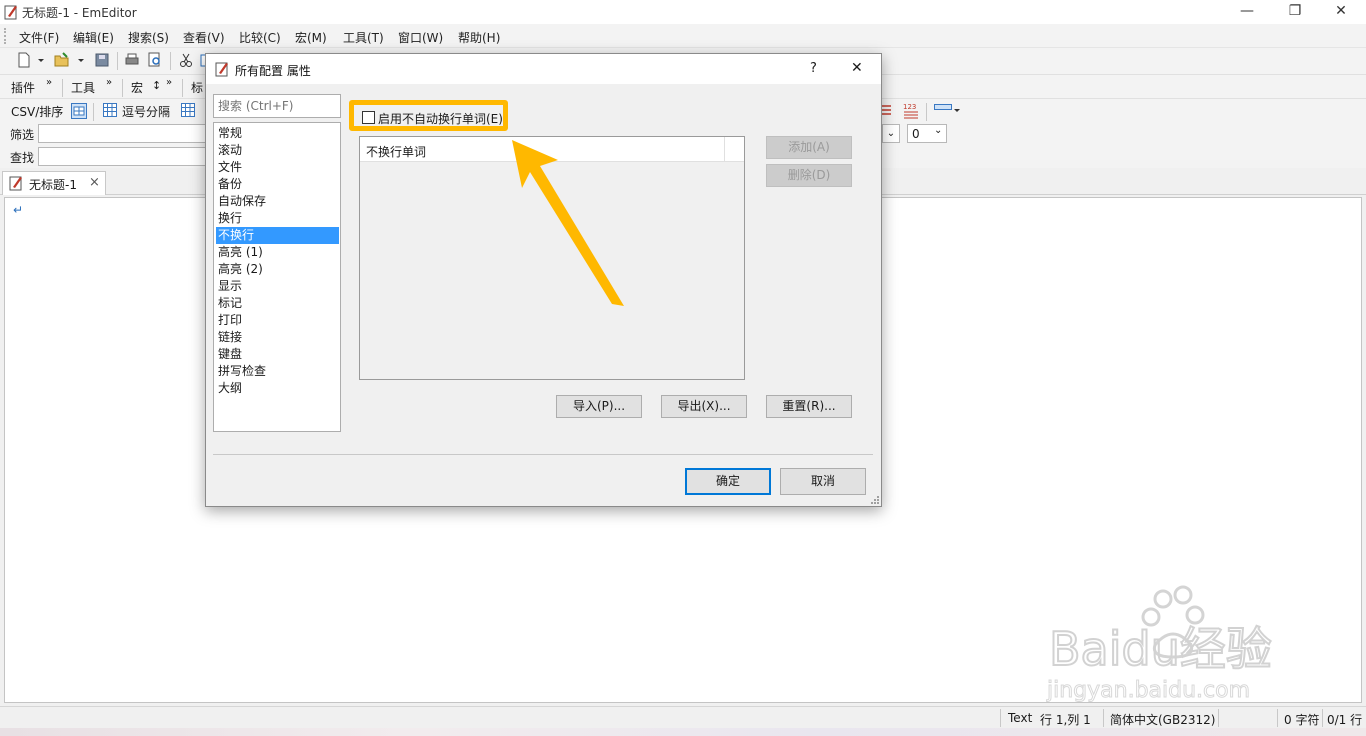  What do you see at coordinates (204, 37) in the screenshot?
I see `menu-view: 查看(V)` at bounding box center [204, 37].